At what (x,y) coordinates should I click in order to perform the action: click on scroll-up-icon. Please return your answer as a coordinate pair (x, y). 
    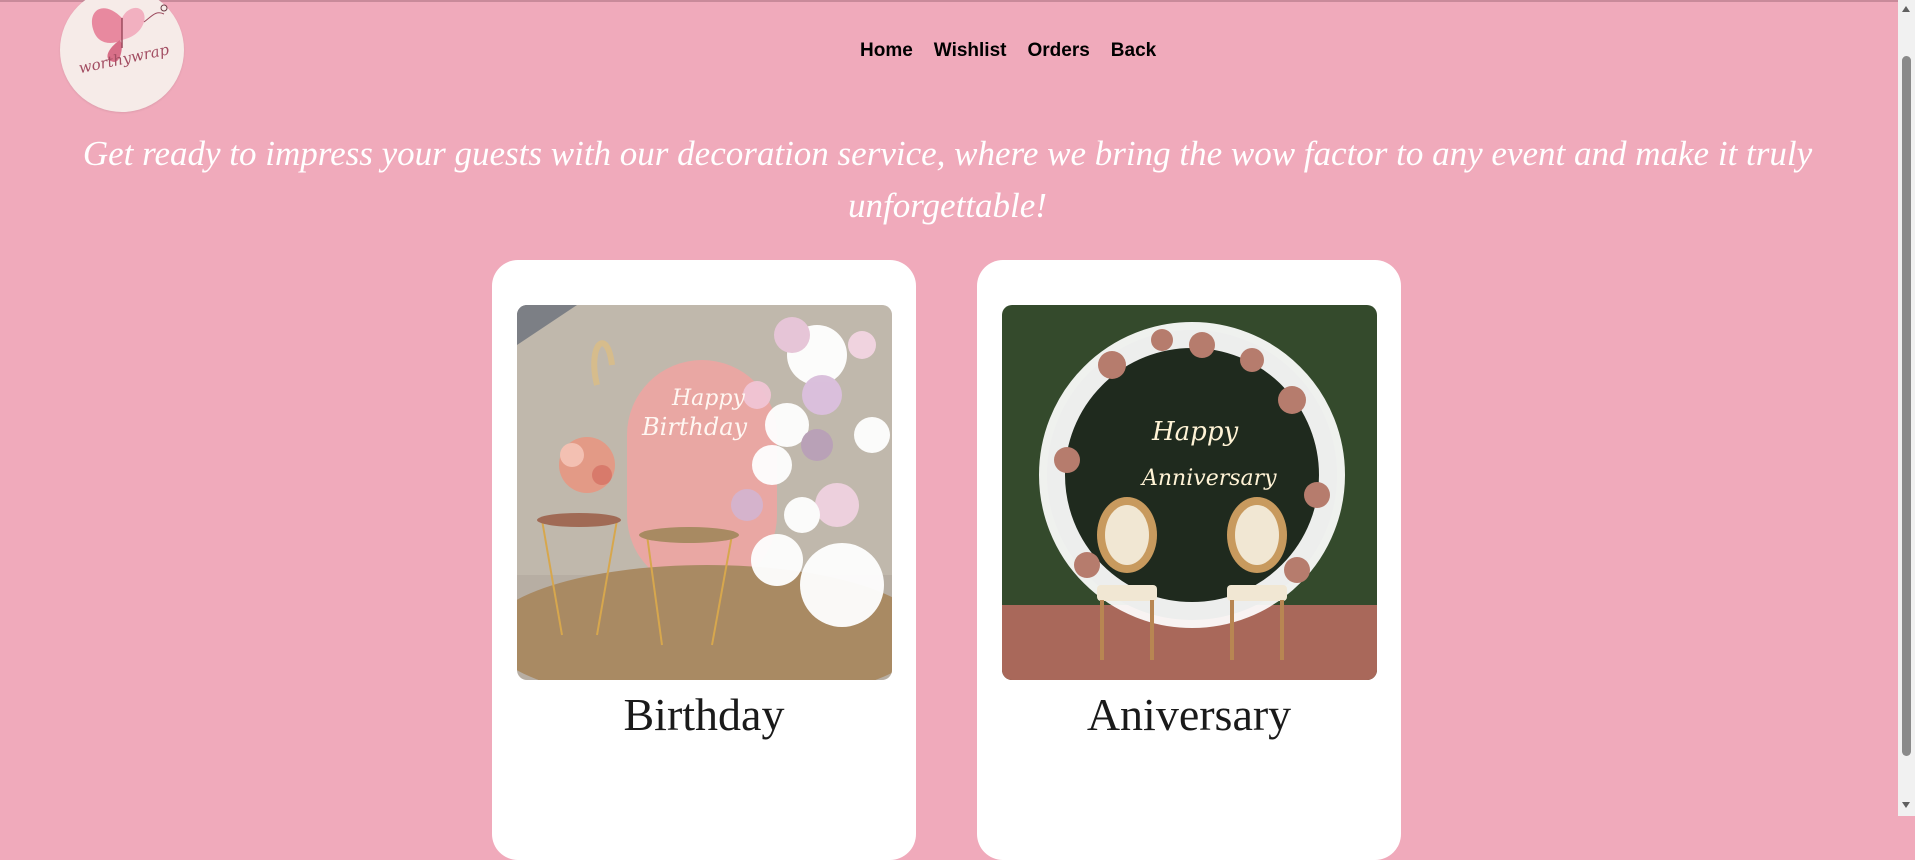
    Looking at the image, I should click on (1906, 9).